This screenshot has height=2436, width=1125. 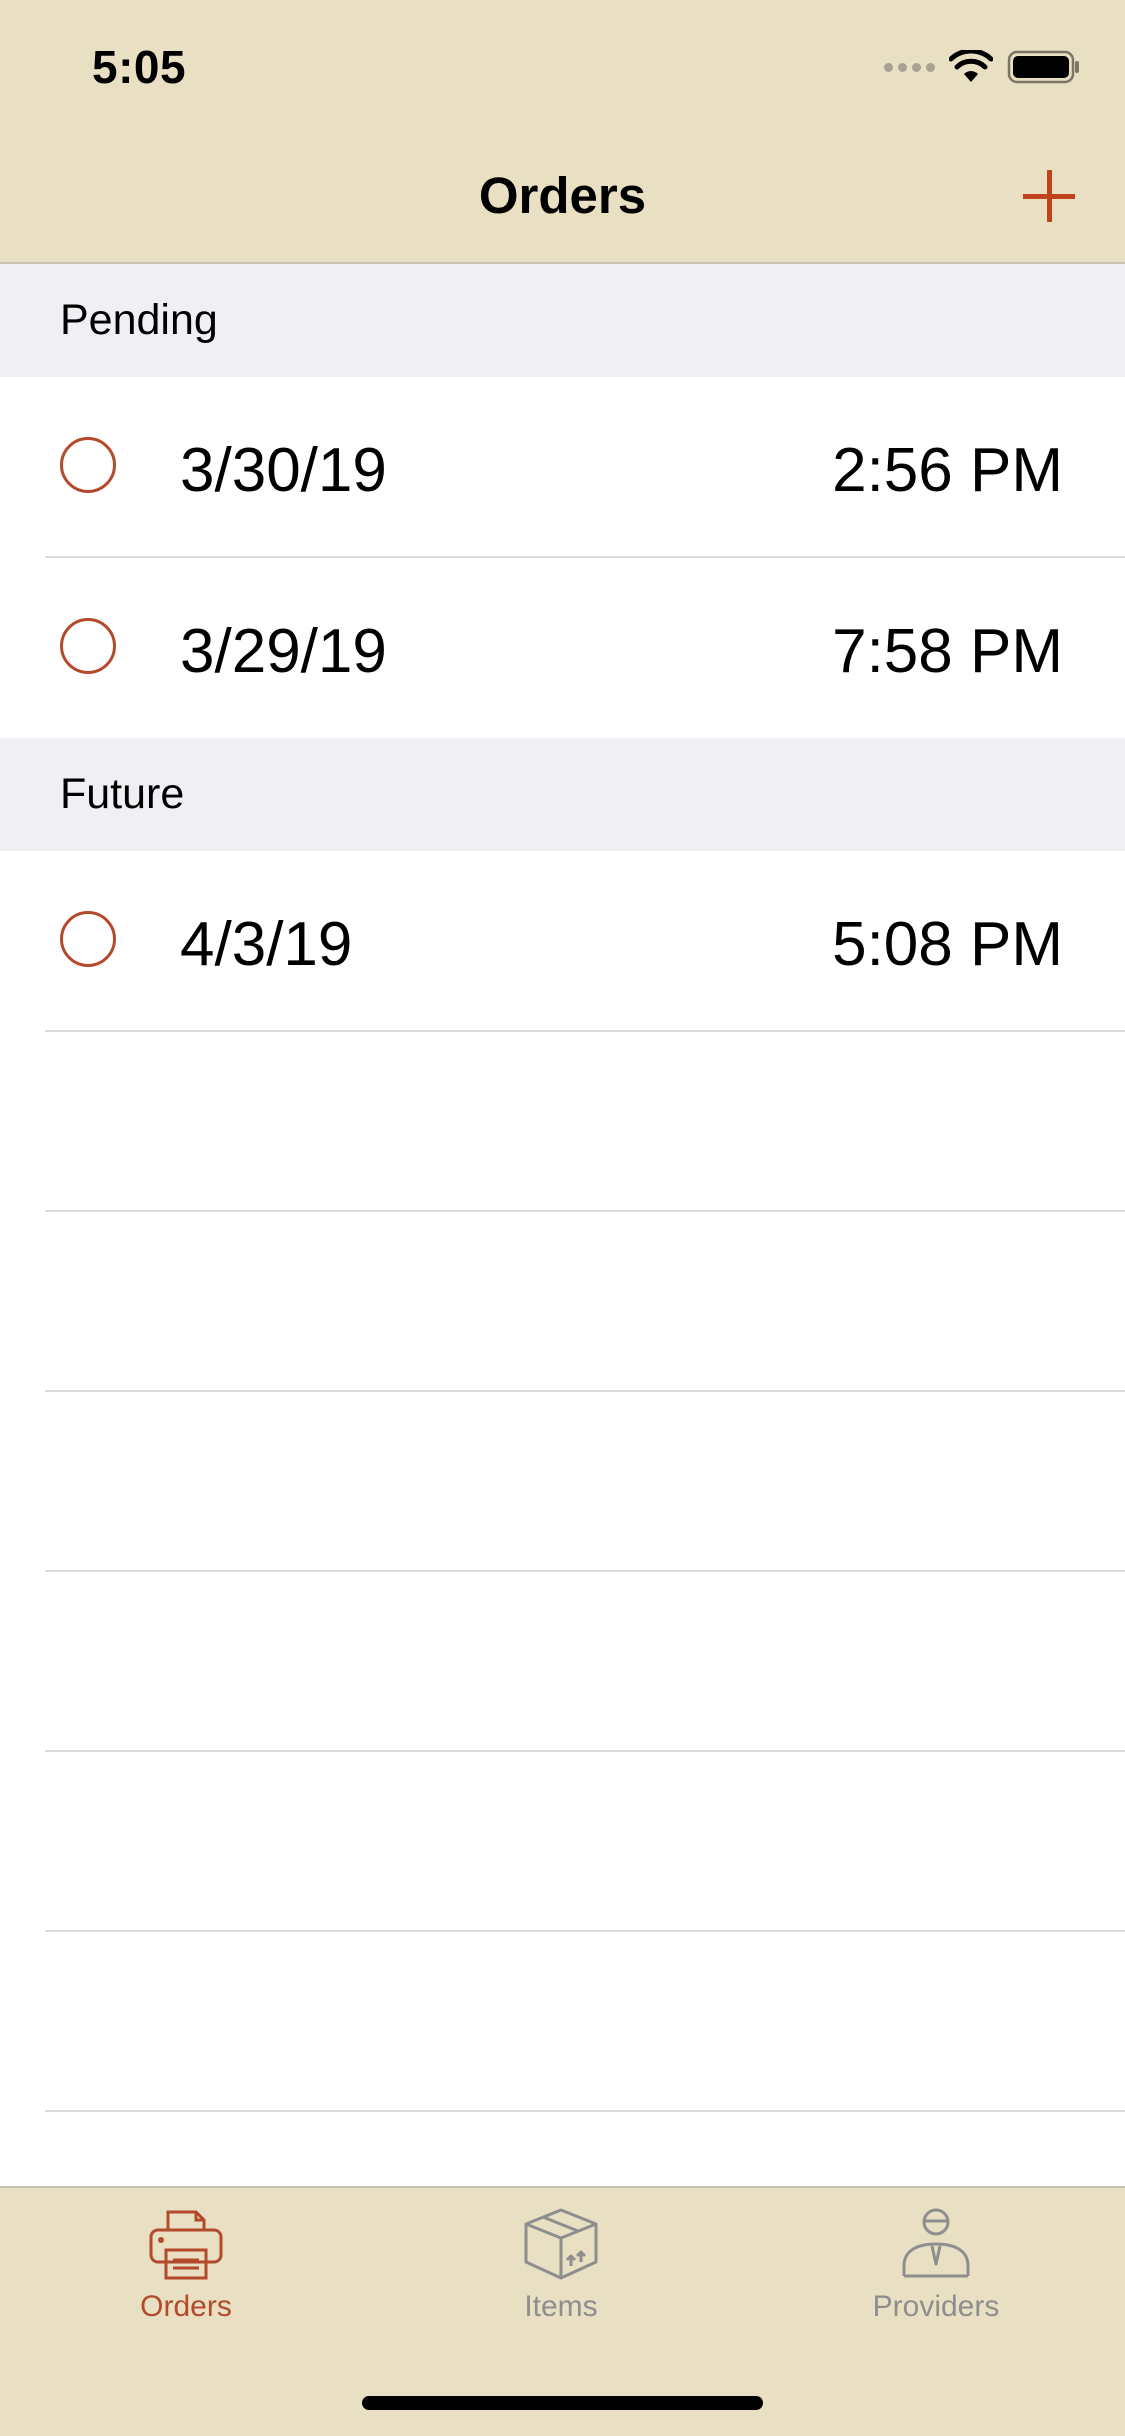 I want to click on tab-orders: Orders, so click(x=186, y=2271).